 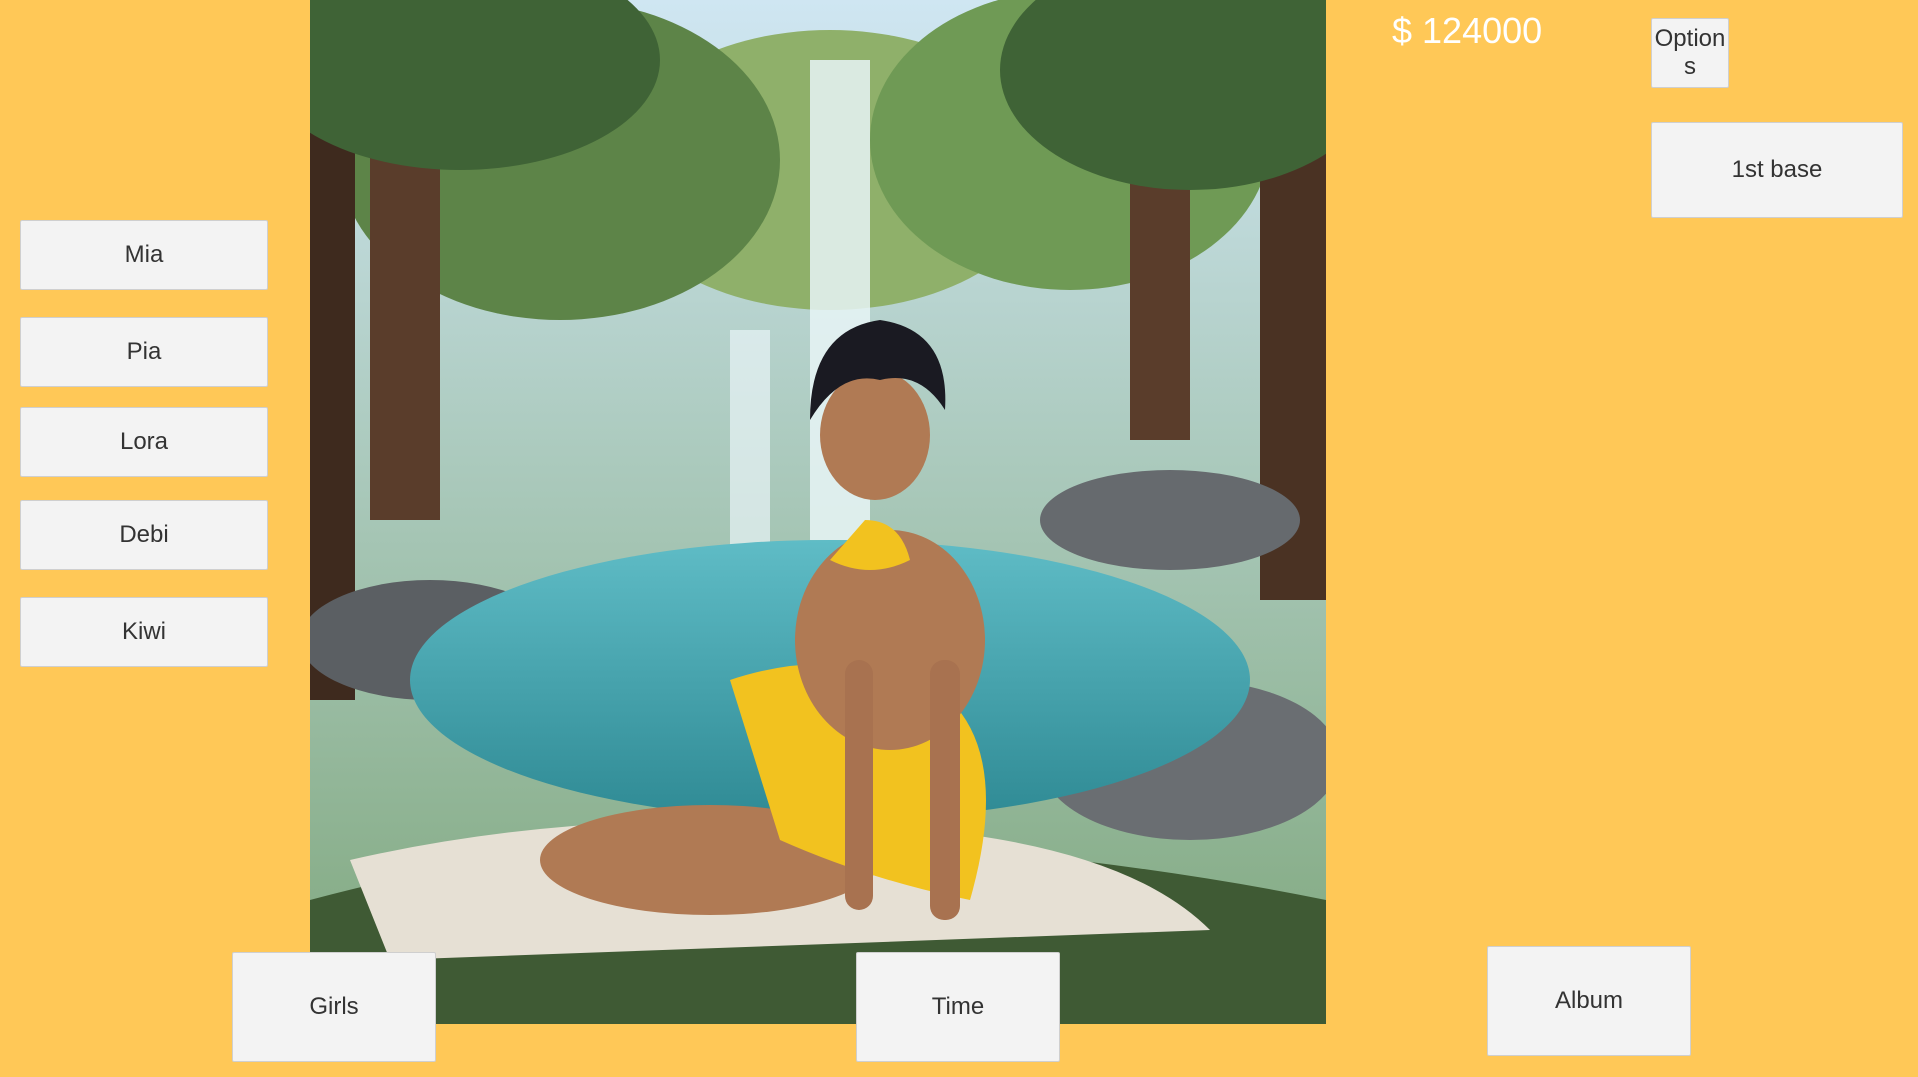 I want to click on girl-button-debi: Debi, so click(x=144, y=535).